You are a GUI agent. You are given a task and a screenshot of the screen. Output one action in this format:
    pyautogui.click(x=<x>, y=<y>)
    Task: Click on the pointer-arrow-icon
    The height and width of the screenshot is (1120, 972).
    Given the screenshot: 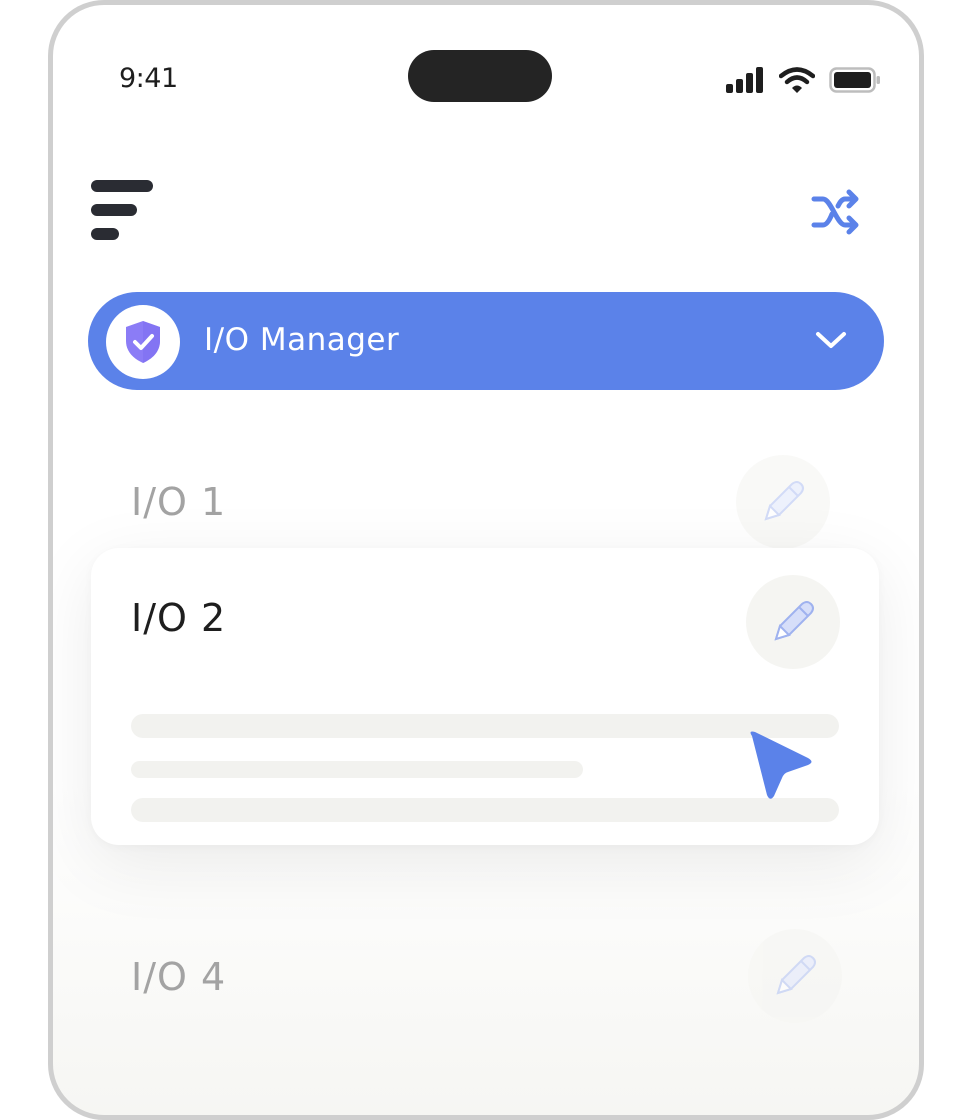 What is the action you would take?
    pyautogui.click(x=781, y=765)
    